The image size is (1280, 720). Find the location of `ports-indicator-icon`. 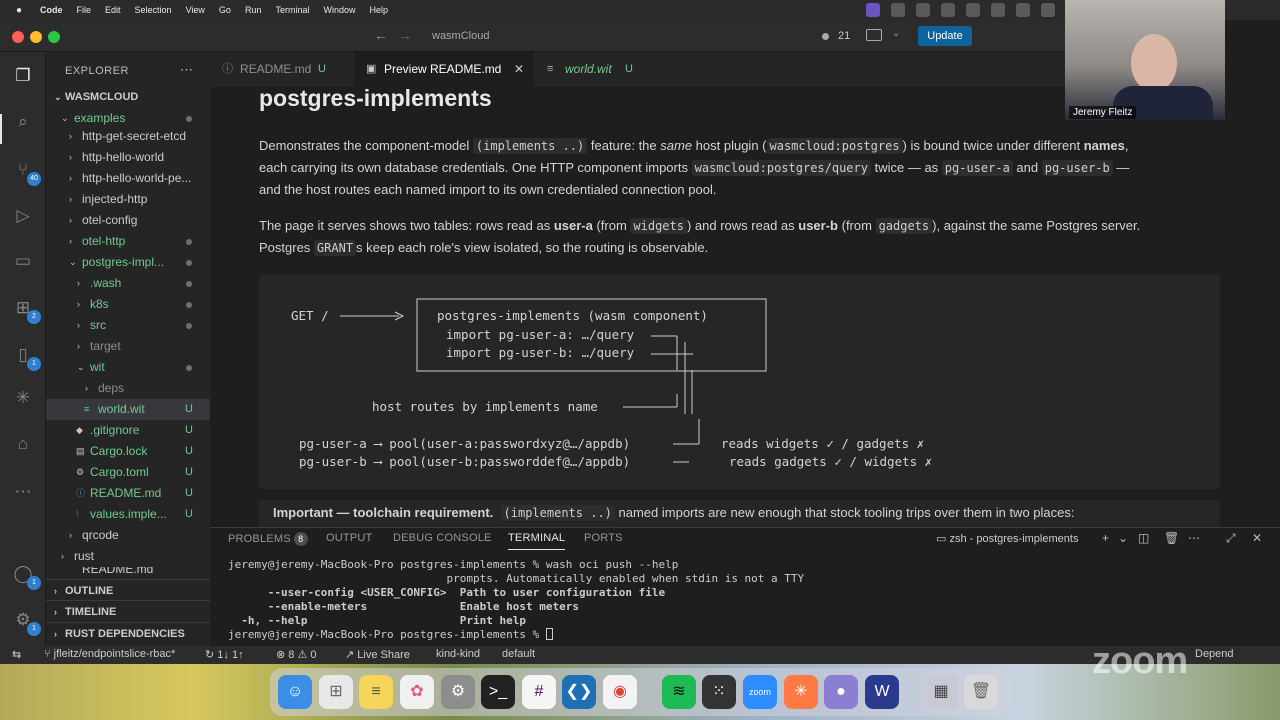

ports-indicator-icon is located at coordinates (825, 36).